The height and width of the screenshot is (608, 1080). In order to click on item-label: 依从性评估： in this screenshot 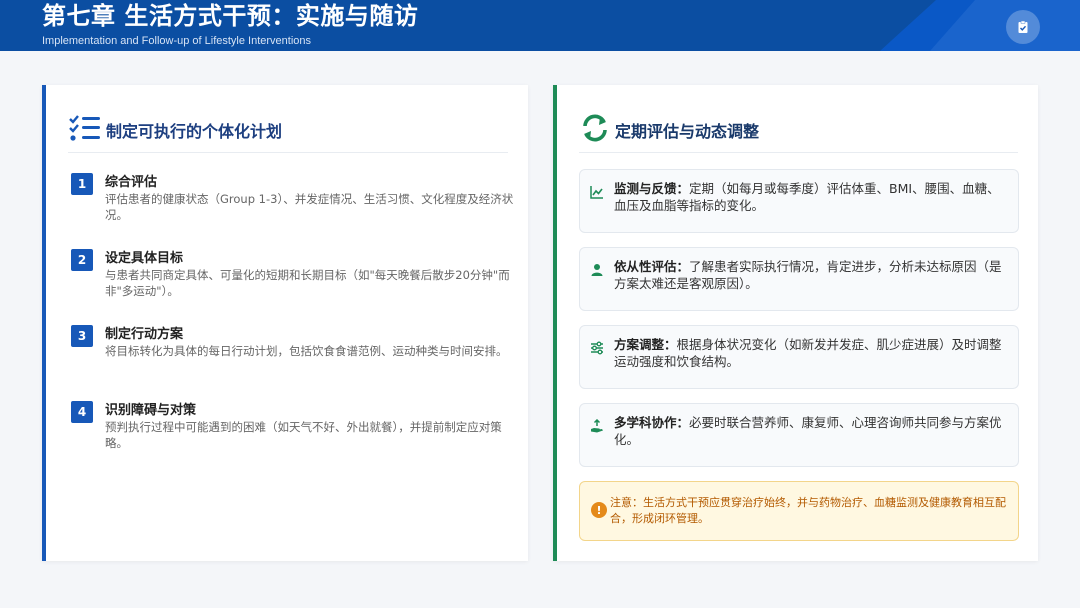, I will do `click(652, 266)`.